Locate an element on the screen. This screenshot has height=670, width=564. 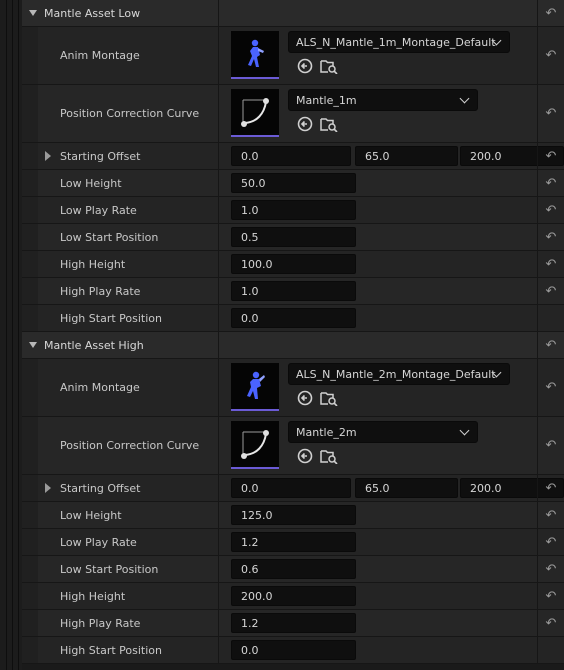
property-low-height: Low Height 125.0 ↶ is located at coordinates (293, 515).